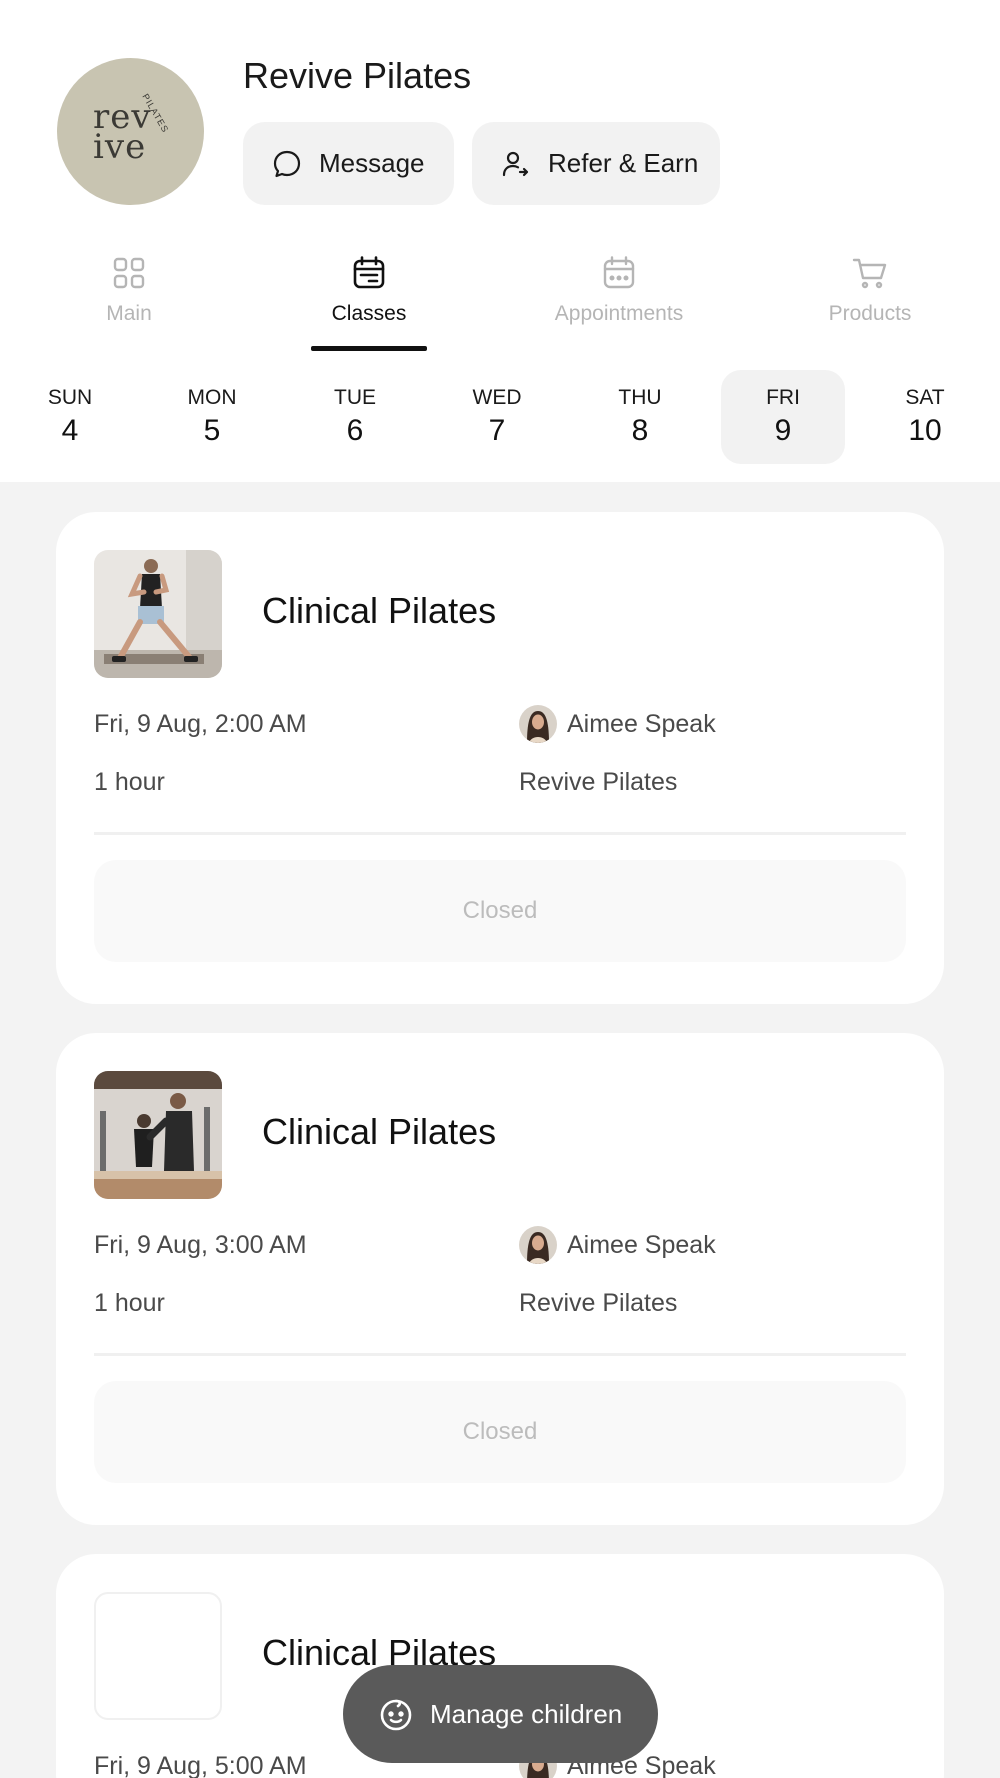  What do you see at coordinates (623, 163) in the screenshot?
I see `refer-button-label: Refer & Earn` at bounding box center [623, 163].